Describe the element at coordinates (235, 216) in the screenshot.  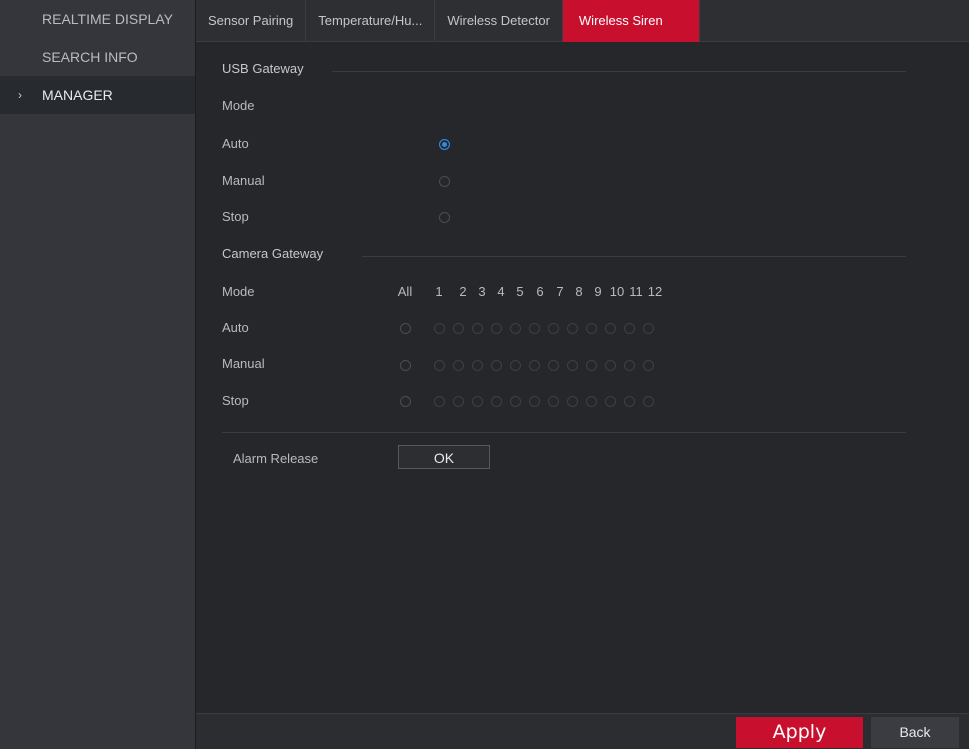
I see `usb-stop-label: Stop` at that location.